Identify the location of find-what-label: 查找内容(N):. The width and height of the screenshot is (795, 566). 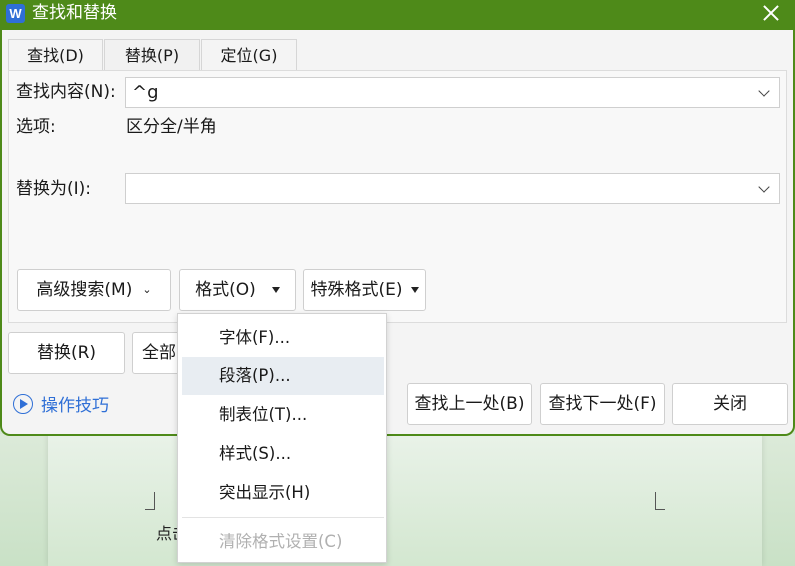
(66, 92).